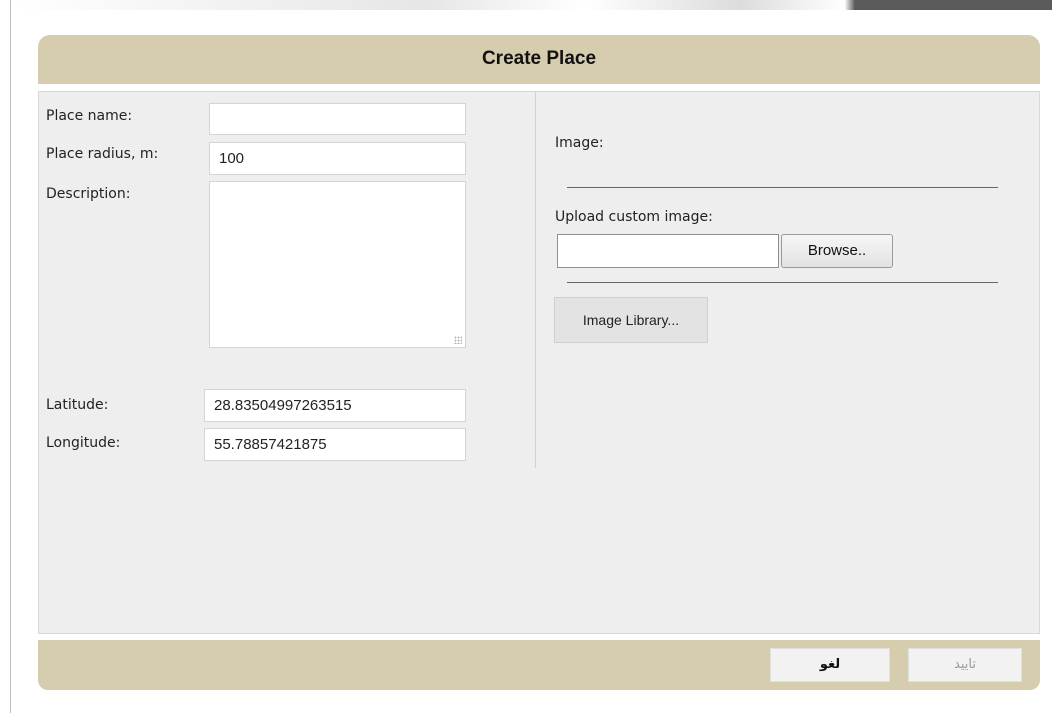 The image size is (1052, 713). What do you see at coordinates (539, 59) in the screenshot?
I see `dialog-title: Create Place` at bounding box center [539, 59].